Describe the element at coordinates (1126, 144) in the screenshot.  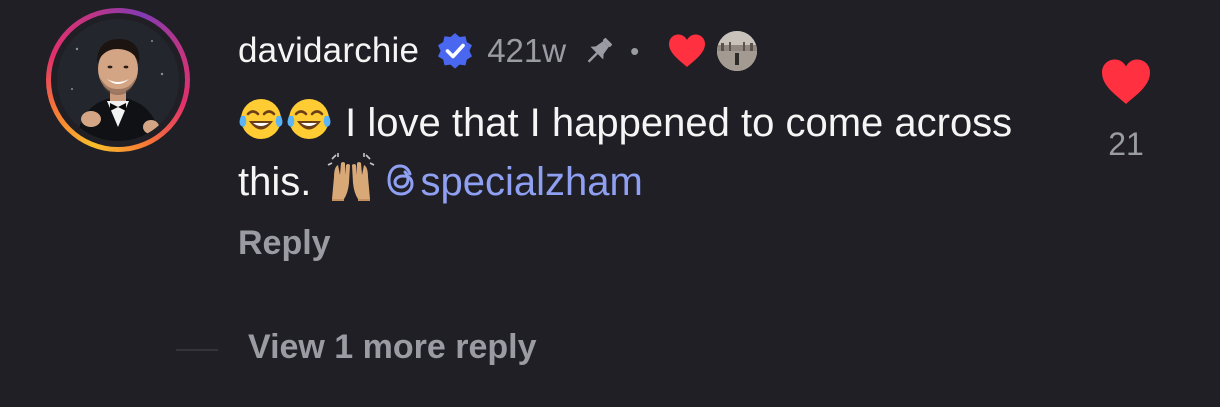
I see `like-count: 21` at that location.